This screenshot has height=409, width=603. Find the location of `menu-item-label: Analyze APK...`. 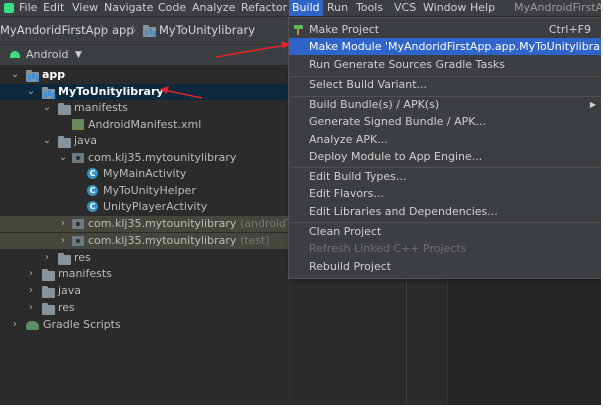

menu-item-label: Analyze APK... is located at coordinates (348, 139).